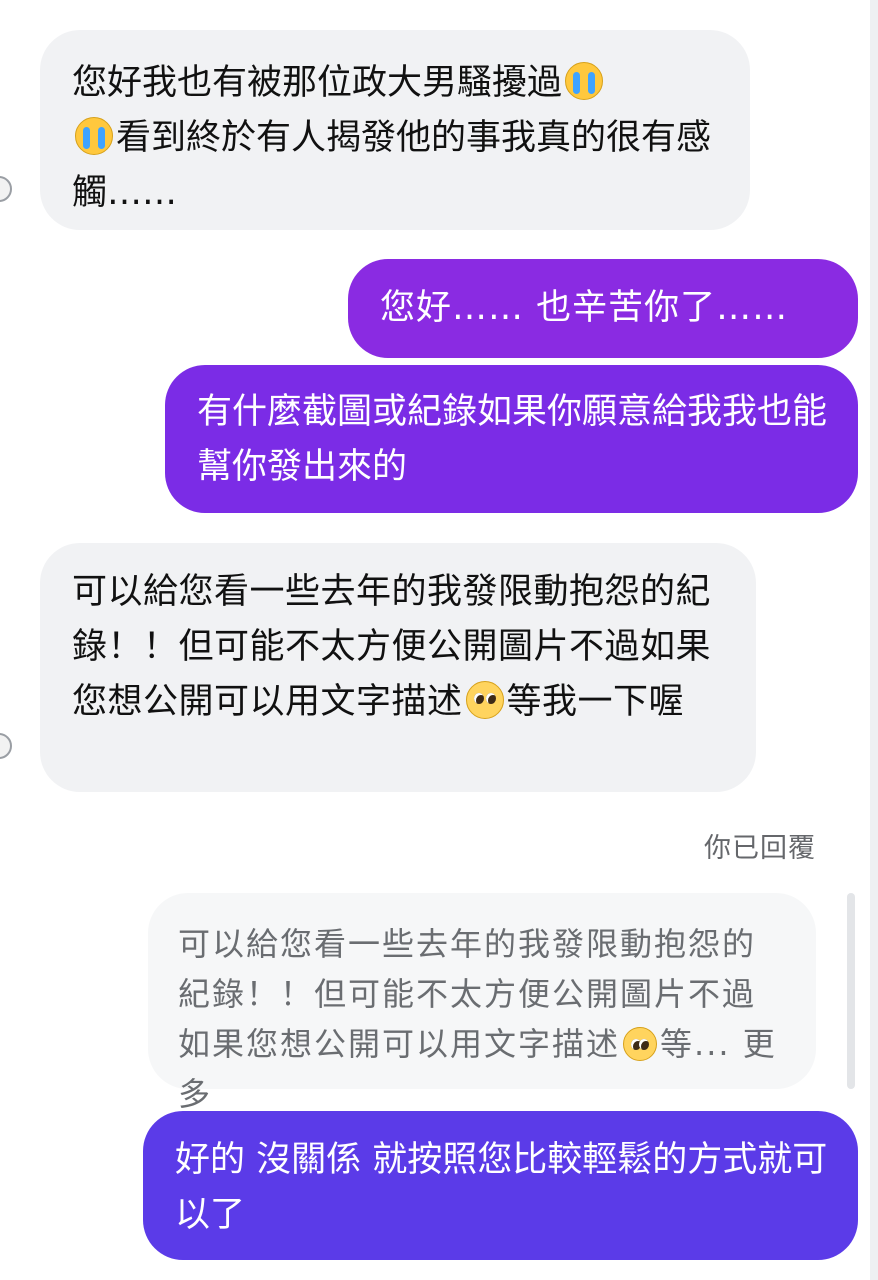 Image resolution: width=878 pixels, height=1280 pixels. Describe the element at coordinates (760, 848) in the screenshot. I see `reply-status-label: 你已回覆` at that location.